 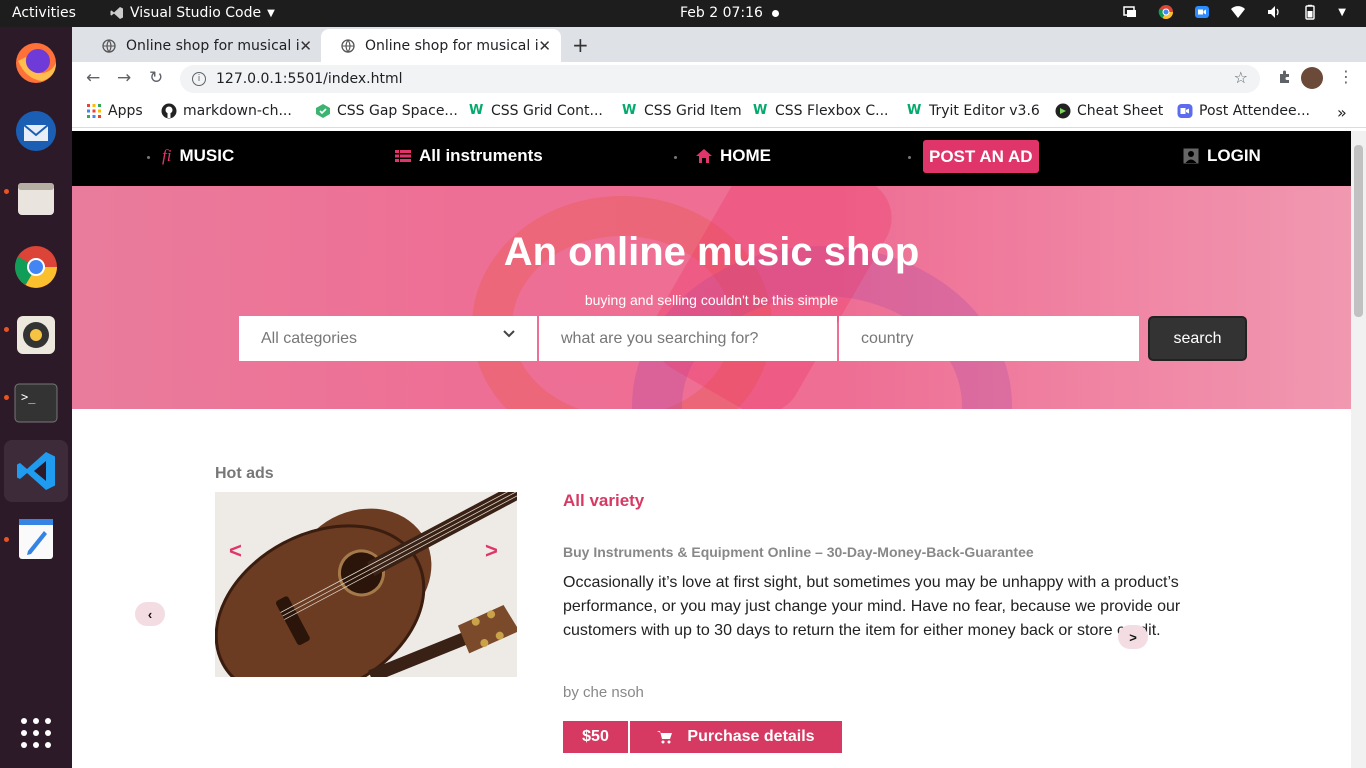 What do you see at coordinates (1358, 231) in the screenshot?
I see `scrollbar-thumb` at bounding box center [1358, 231].